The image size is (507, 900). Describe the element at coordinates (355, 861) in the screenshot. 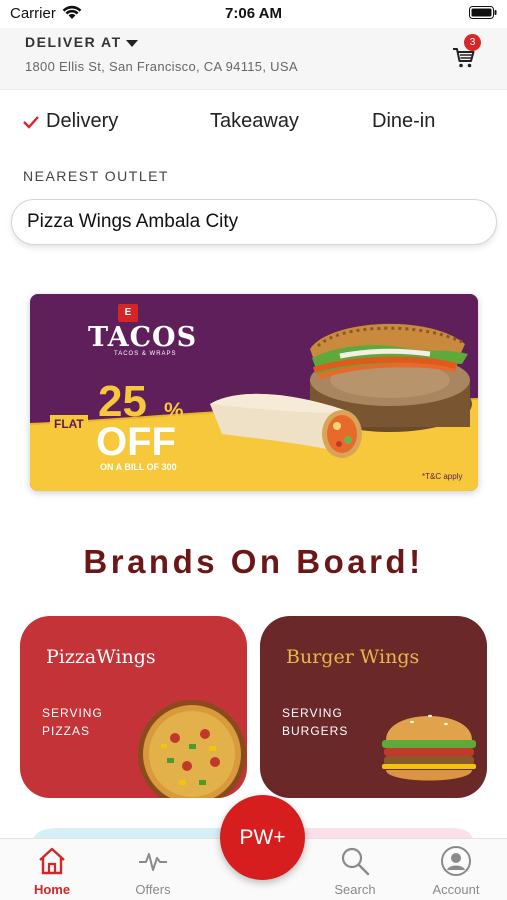

I see `search-icon` at that location.